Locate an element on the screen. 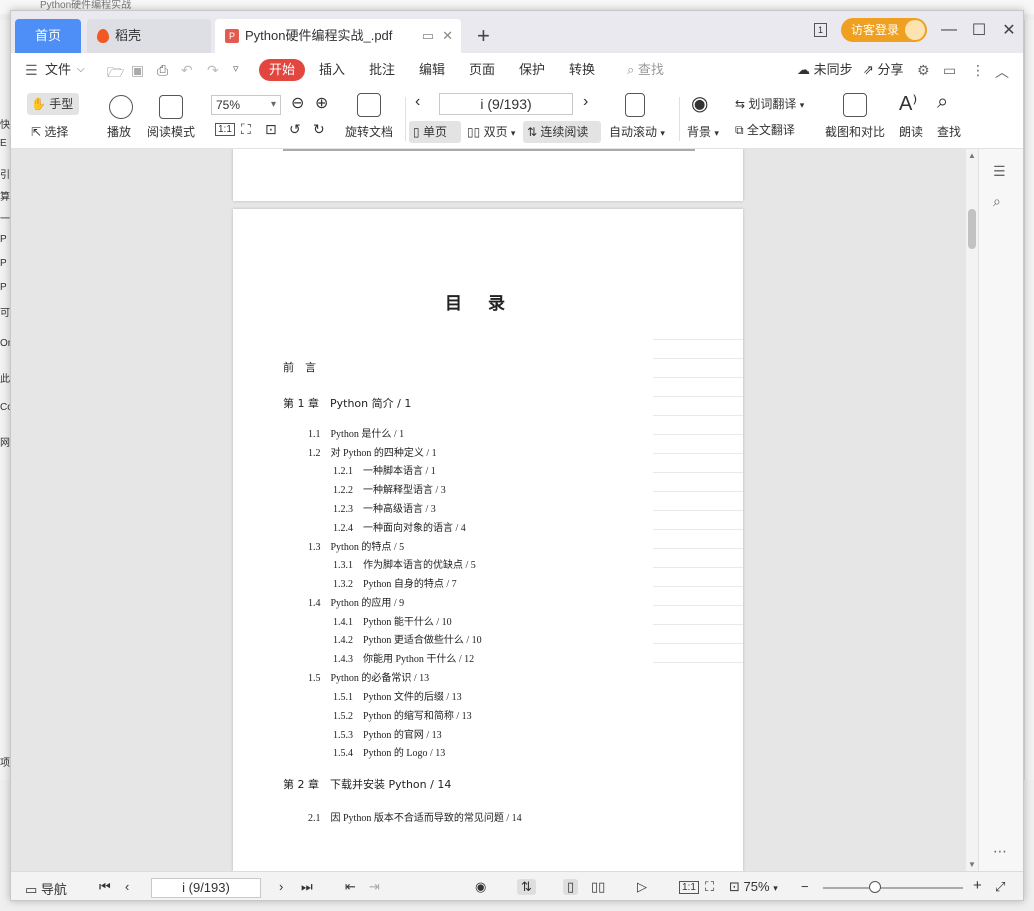 Image resolution: width=1034 pixels, height=911 pixels. menu-annotate: 批注 is located at coordinates (382, 70).